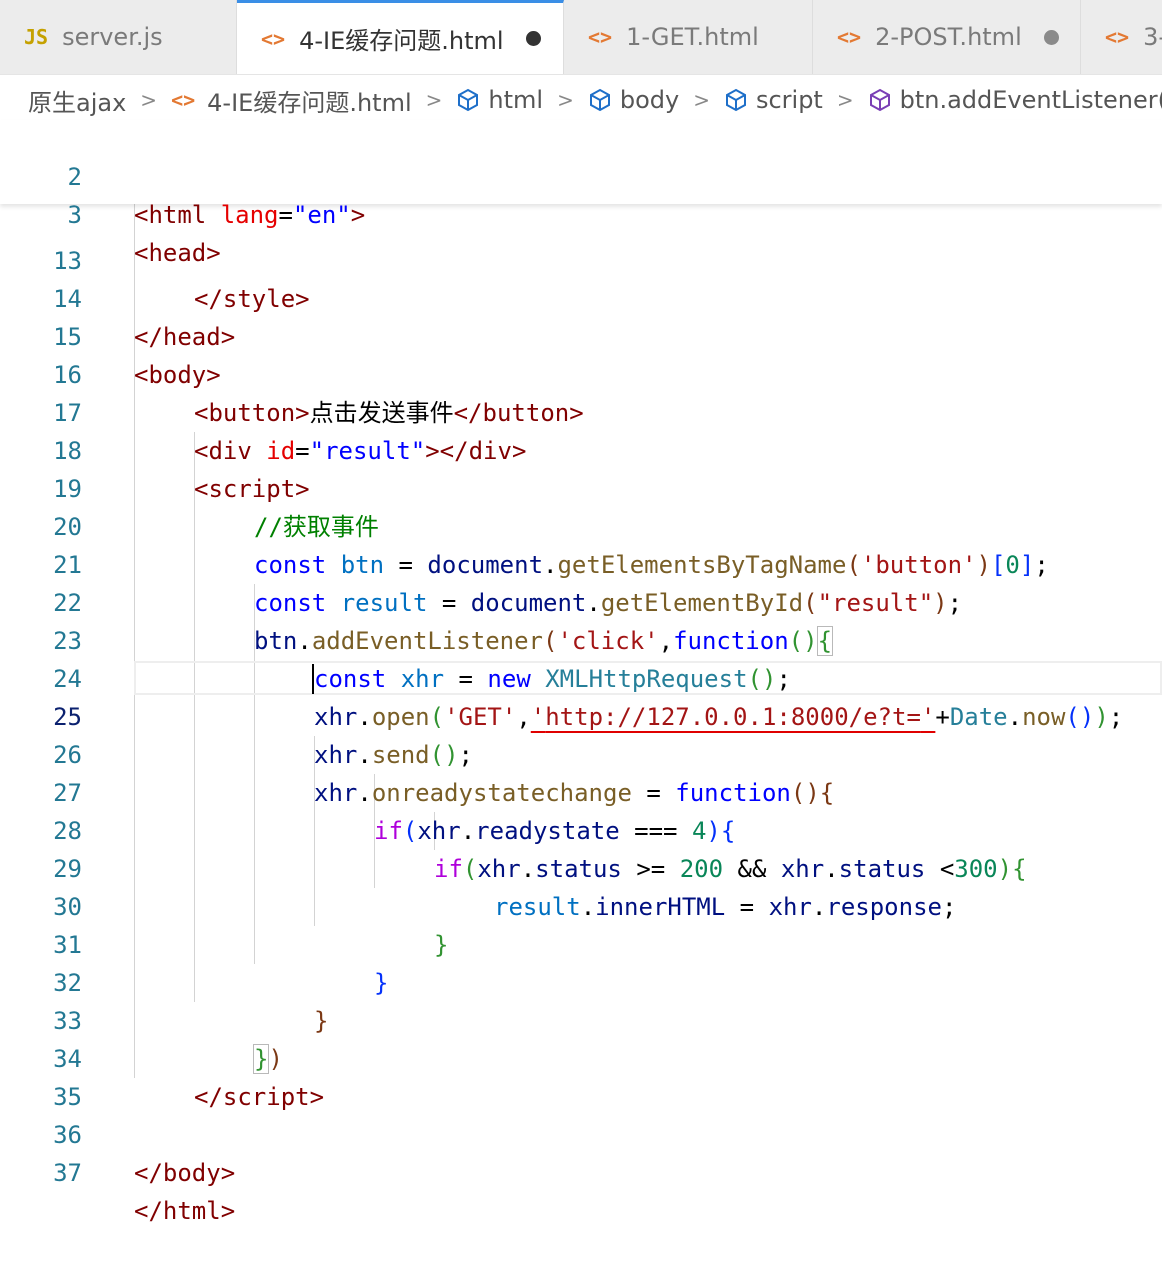 This screenshot has height=1268, width=1162. What do you see at coordinates (649, 100) in the screenshot?
I see `breadcrumb-label: body` at bounding box center [649, 100].